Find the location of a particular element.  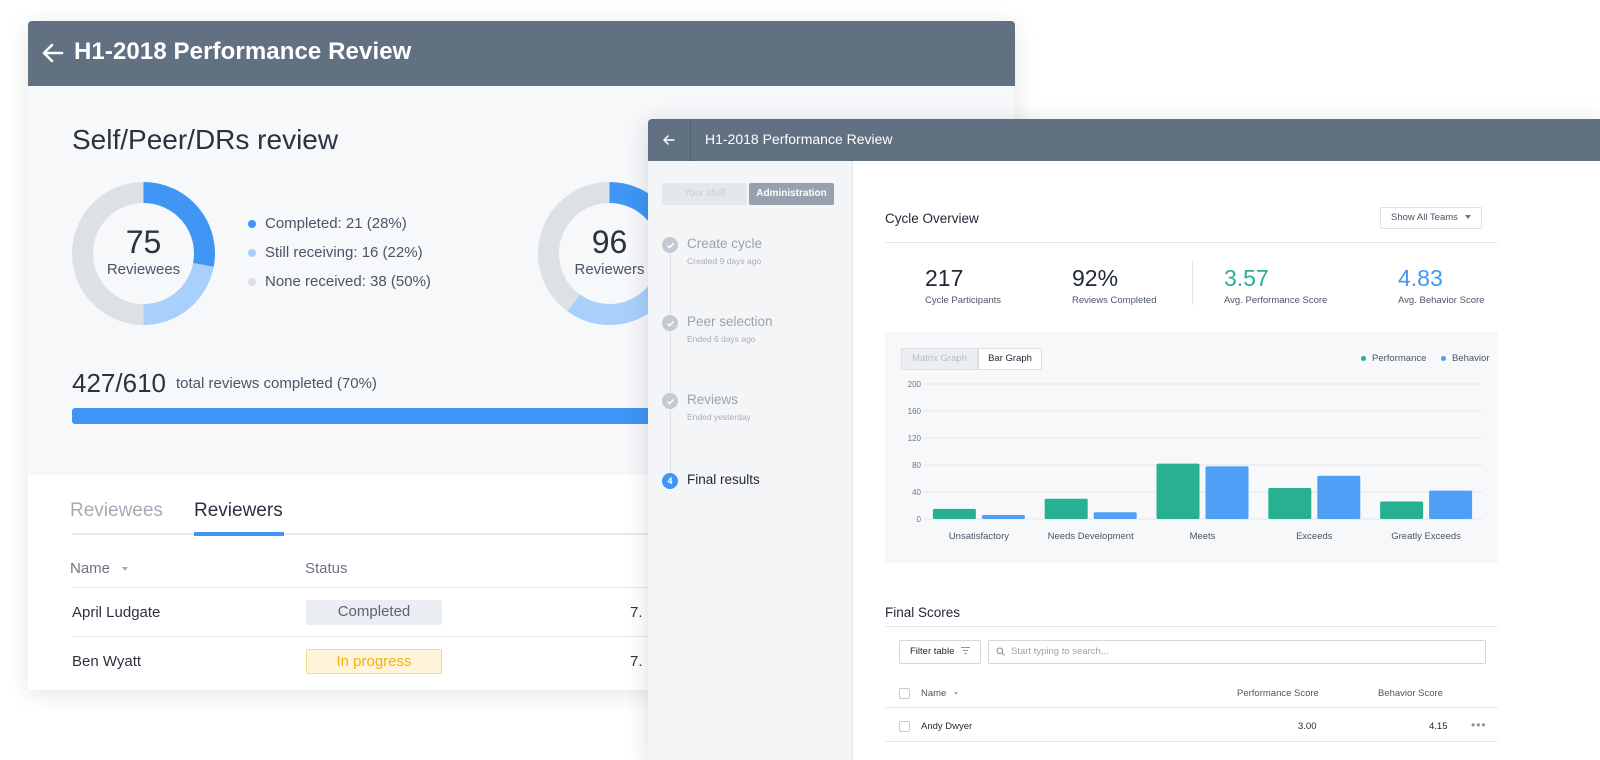

stat-reviews-completed: 92% Reviews Completed is located at coordinates (1114, 285).